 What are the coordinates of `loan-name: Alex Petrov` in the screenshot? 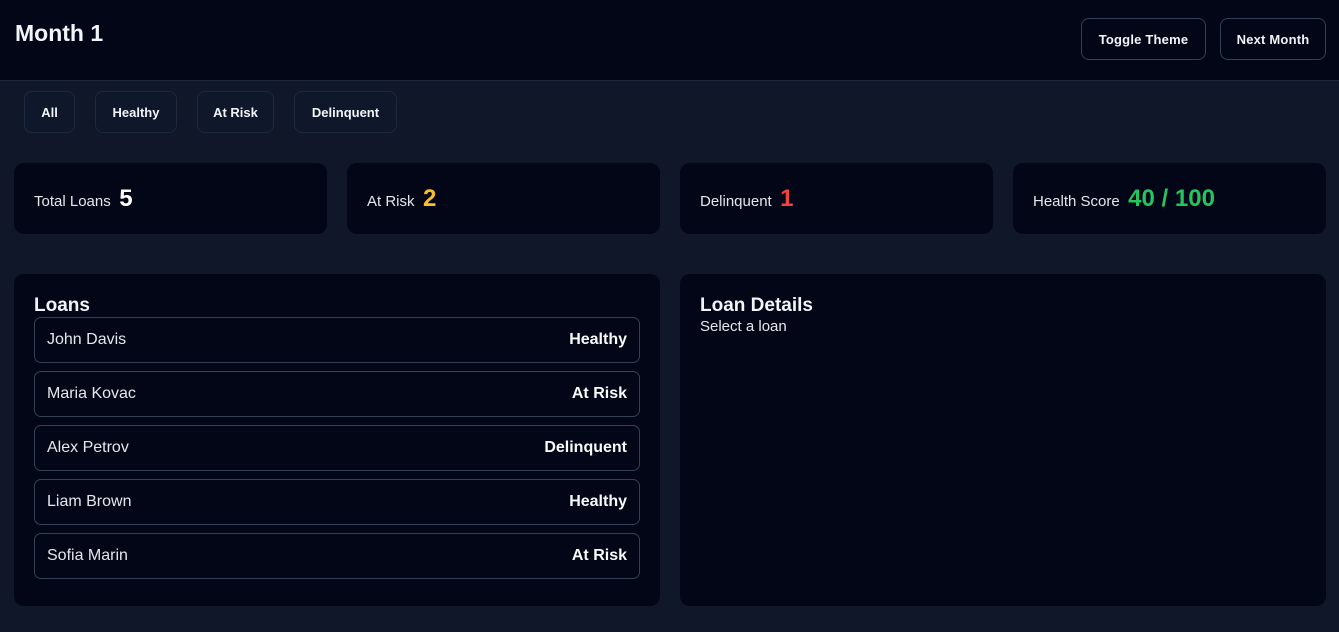 It's located at (88, 447).